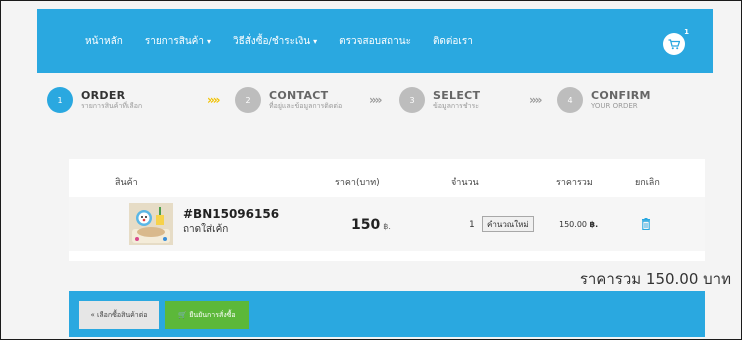  I want to click on nav-link-home: หน้าหลัก, so click(104, 41).